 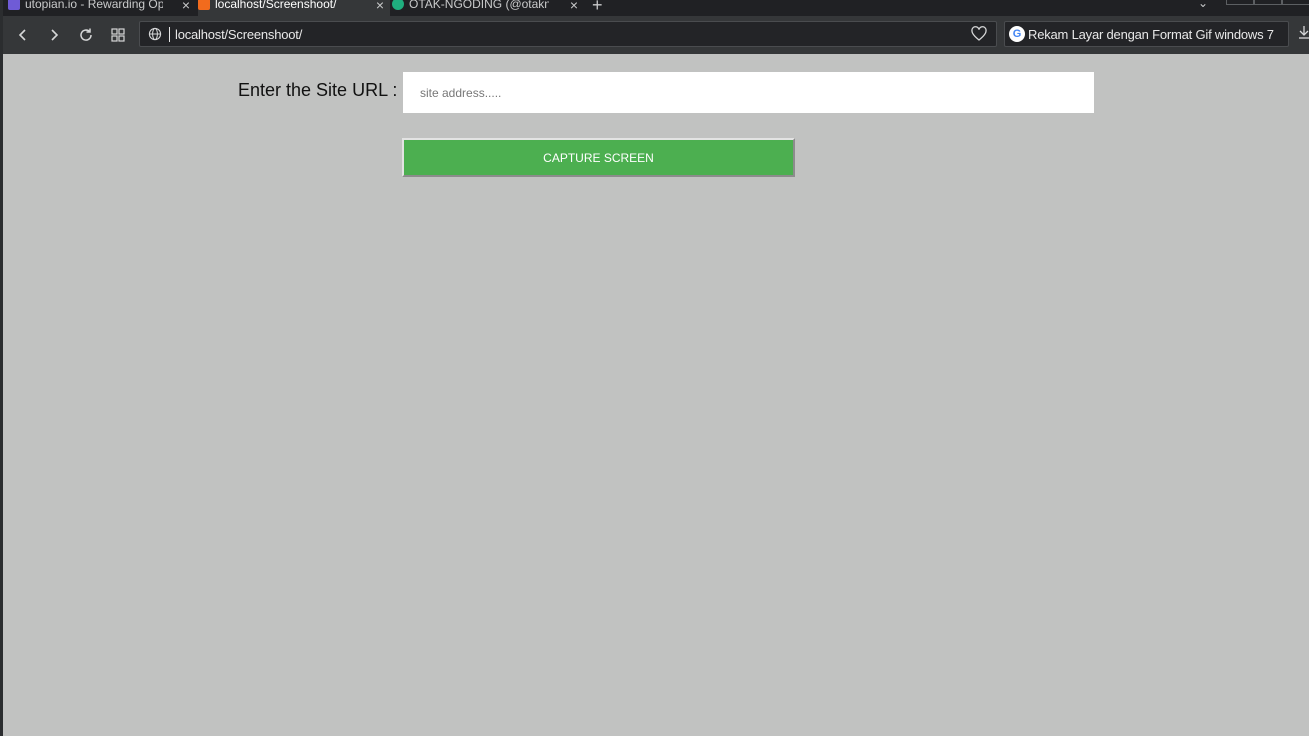 I want to click on search-query: Rekam Layar dengan Format Gif windows 7, so click(x=1151, y=34).